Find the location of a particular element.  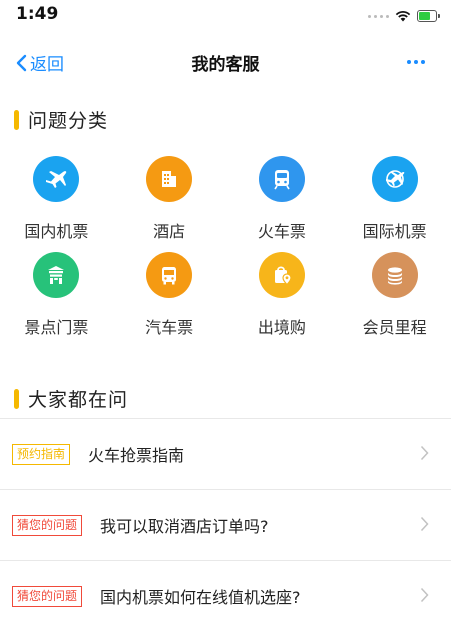

category-train: 火车票 is located at coordinates (282, 204).